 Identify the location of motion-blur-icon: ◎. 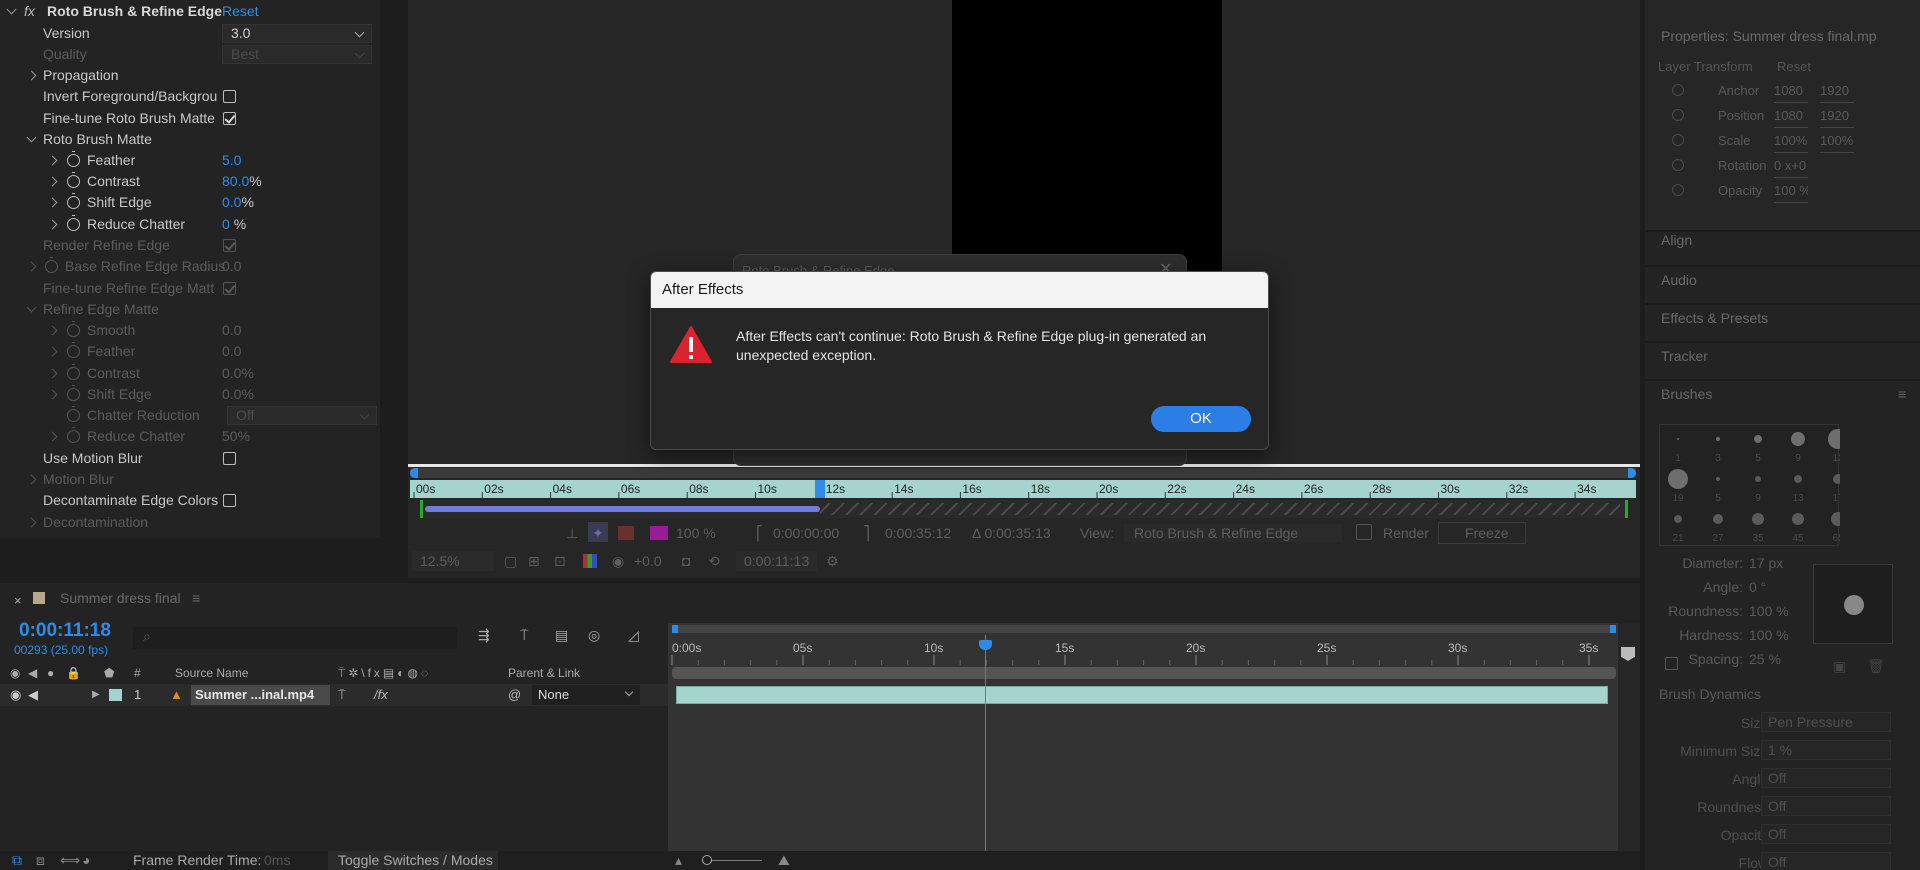
(594, 635).